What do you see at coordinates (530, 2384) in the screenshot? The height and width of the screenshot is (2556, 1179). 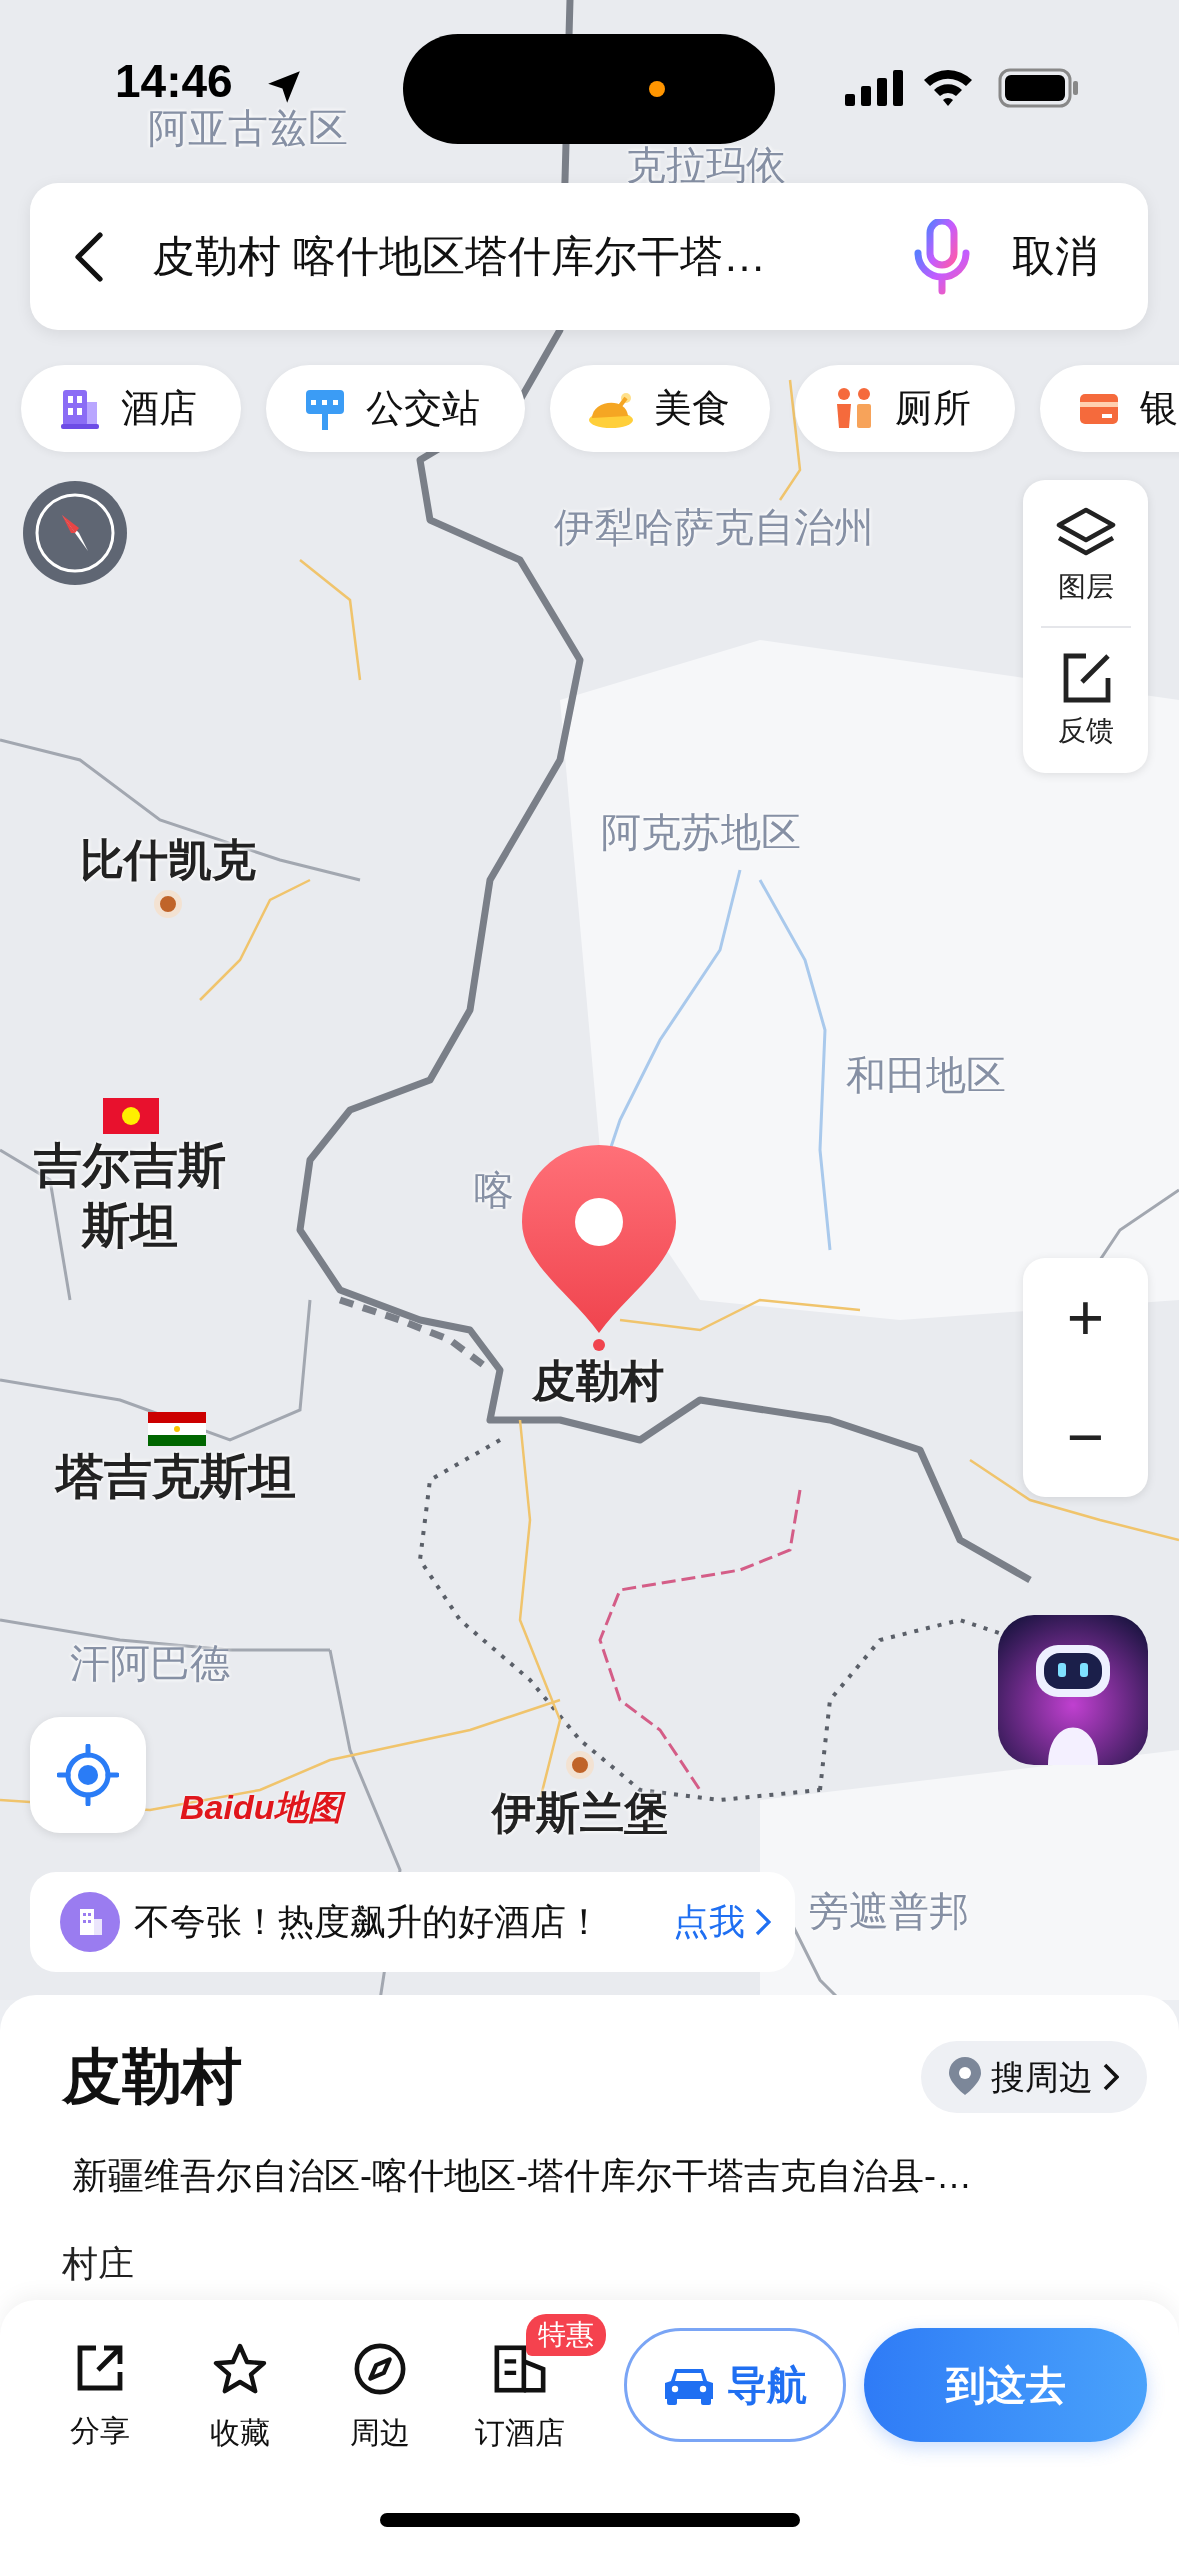 I see `action-button: 特惠 订酒店` at bounding box center [530, 2384].